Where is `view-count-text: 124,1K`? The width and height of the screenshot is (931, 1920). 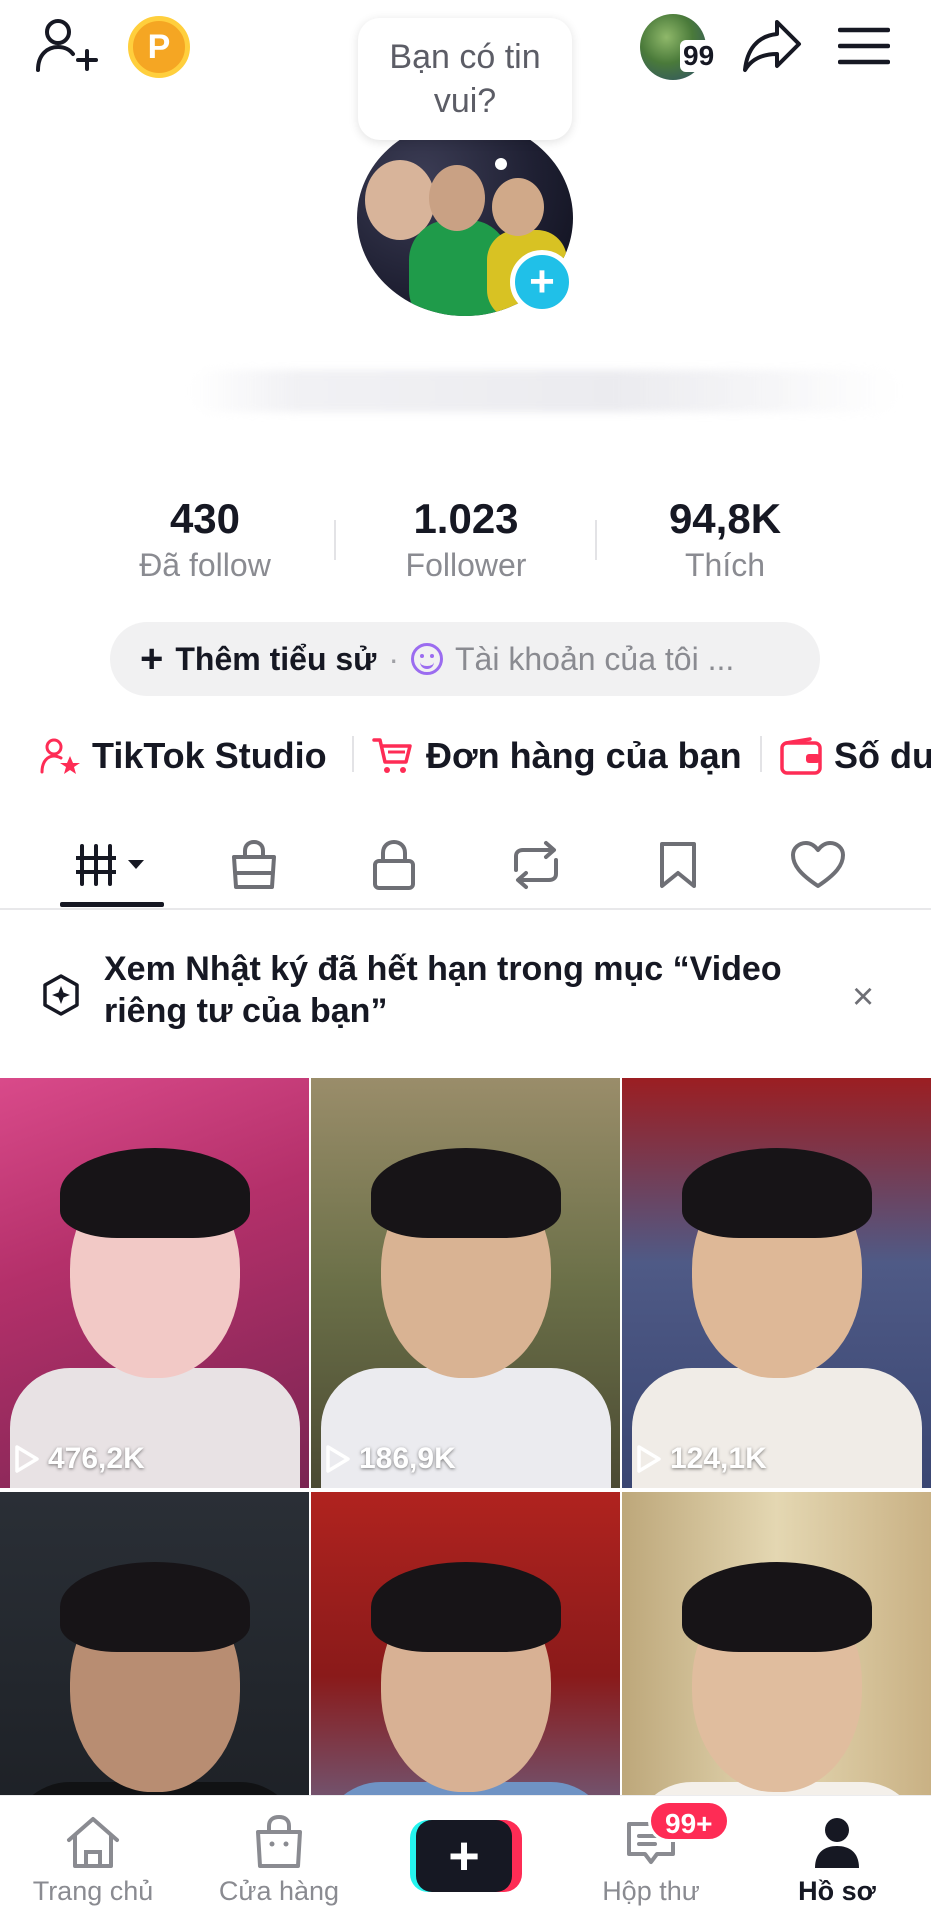
view-count-text: 124,1K is located at coordinates (718, 1458).